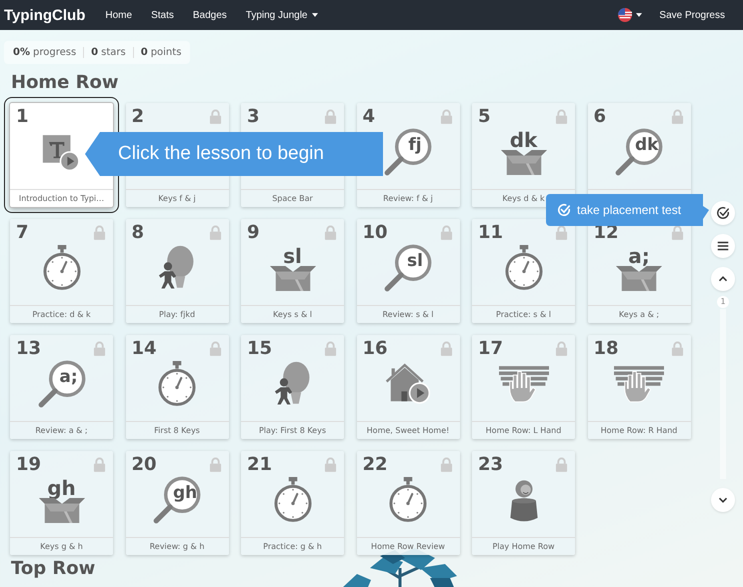  What do you see at coordinates (253, 232) in the screenshot?
I see `lesson-number: 9` at bounding box center [253, 232].